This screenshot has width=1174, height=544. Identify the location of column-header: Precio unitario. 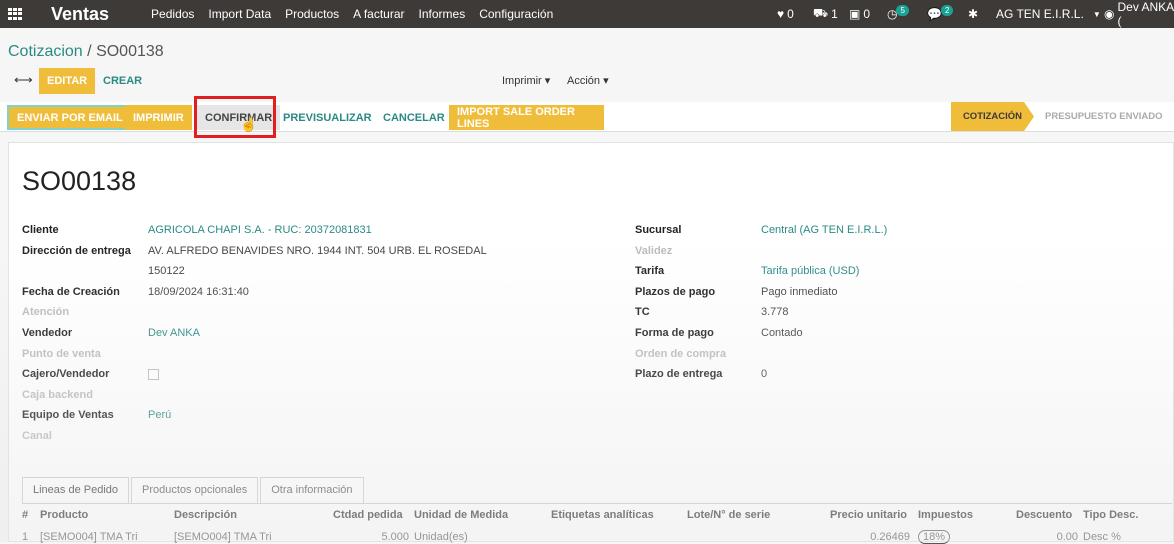
(868, 515).